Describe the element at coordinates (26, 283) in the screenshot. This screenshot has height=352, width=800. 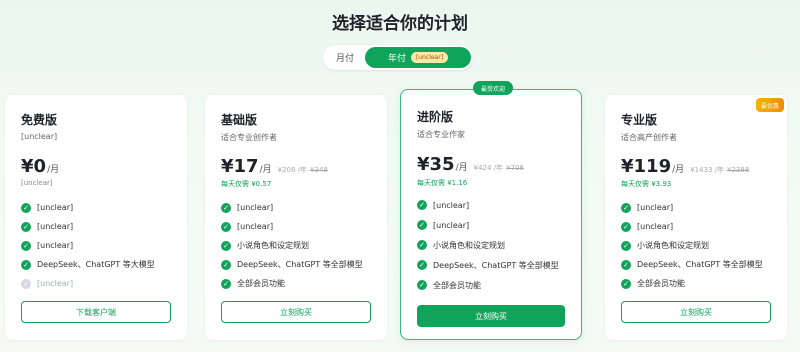
I see `disabled-check-icon: ✓` at that location.